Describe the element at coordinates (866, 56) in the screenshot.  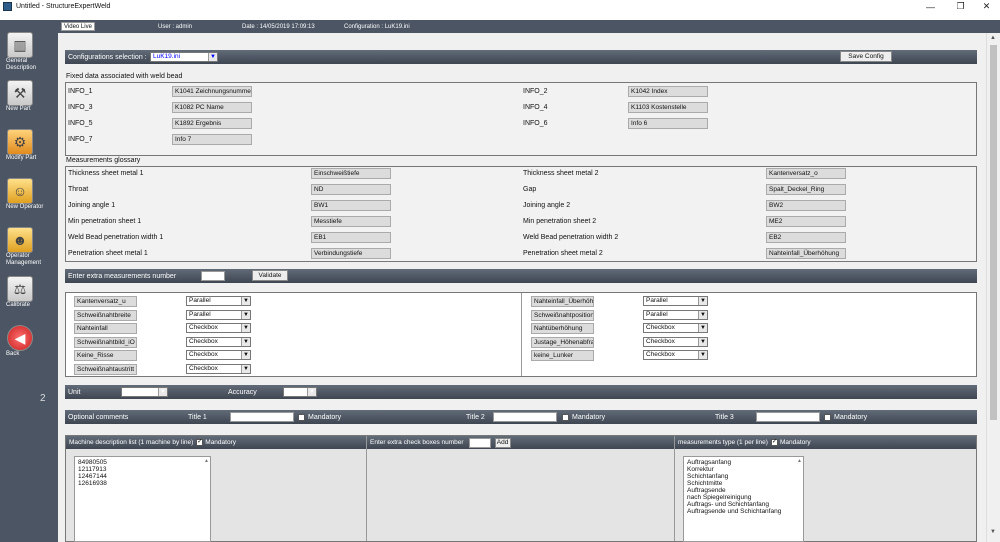
I see `save-config-button: Save Config` at that location.